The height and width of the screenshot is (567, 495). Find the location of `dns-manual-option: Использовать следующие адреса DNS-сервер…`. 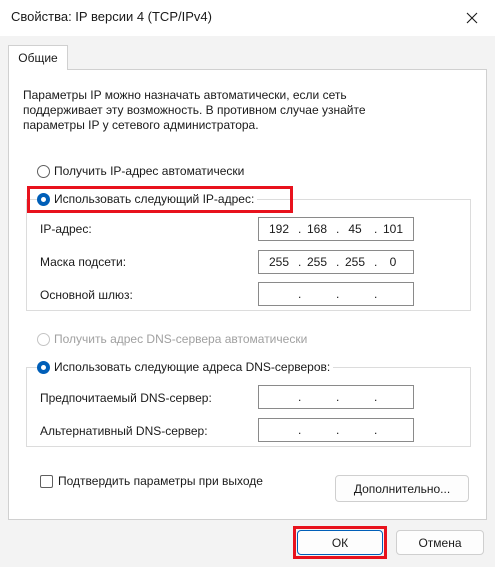

dns-manual-option: Использовать следующие адреса DNS-сервер… is located at coordinates (185, 367).